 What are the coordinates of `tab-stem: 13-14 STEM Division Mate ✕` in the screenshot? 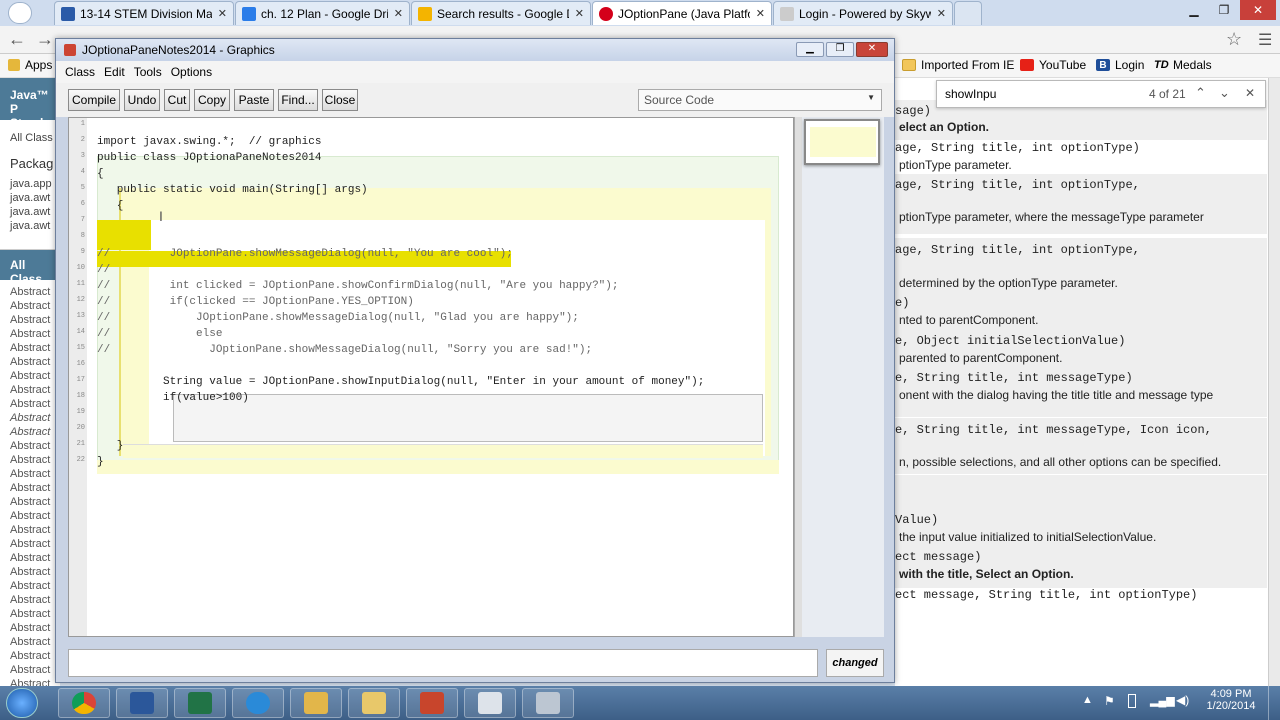 It's located at (144, 13).